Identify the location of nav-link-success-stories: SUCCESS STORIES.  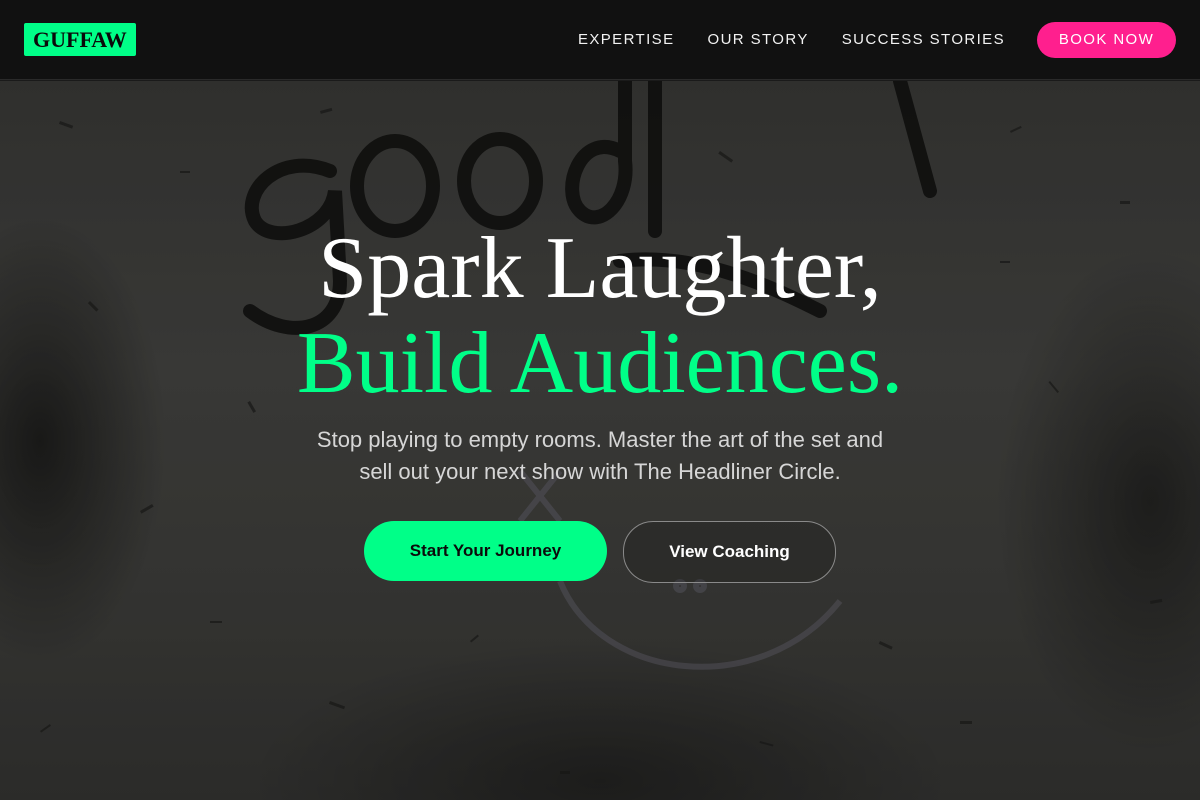
(923, 39).